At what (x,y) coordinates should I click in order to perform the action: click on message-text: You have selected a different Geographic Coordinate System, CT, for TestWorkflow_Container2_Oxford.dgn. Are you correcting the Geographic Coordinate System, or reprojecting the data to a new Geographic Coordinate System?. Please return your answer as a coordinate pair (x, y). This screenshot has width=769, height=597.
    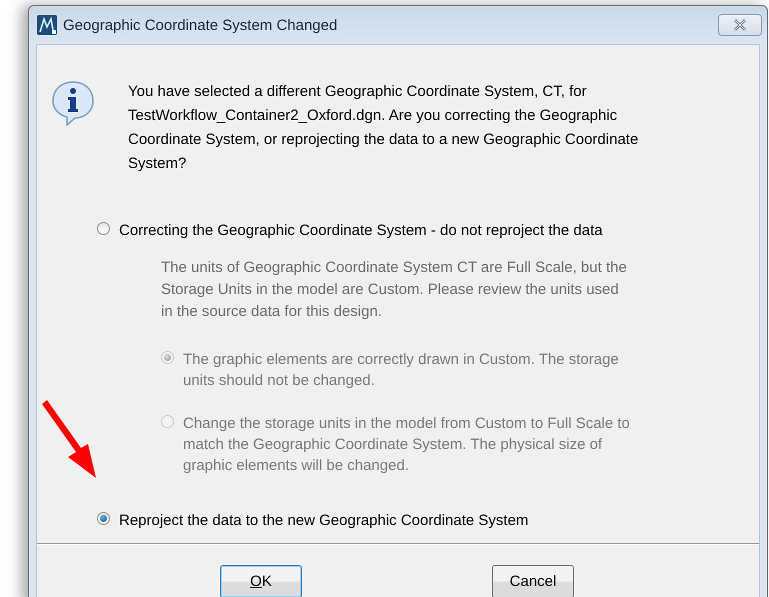
    Looking at the image, I should click on (384, 128).